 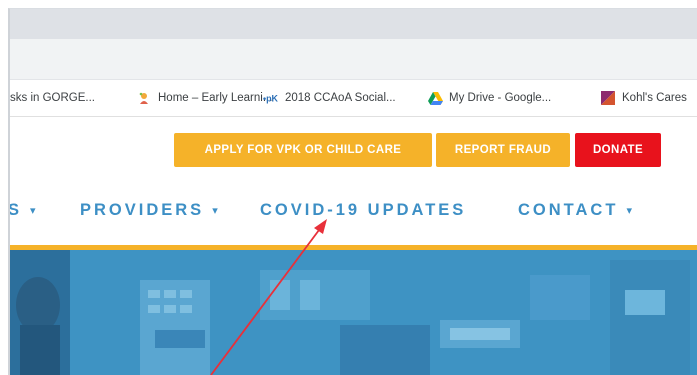 I want to click on nav-item-providers: PROVIDERS ▾, so click(x=149, y=210).